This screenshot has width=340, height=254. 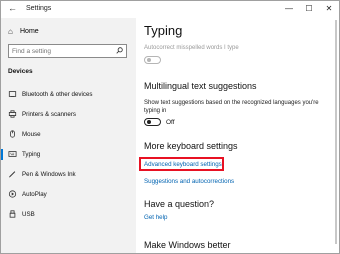 I want to click on mouse-icon, so click(x=12, y=134).